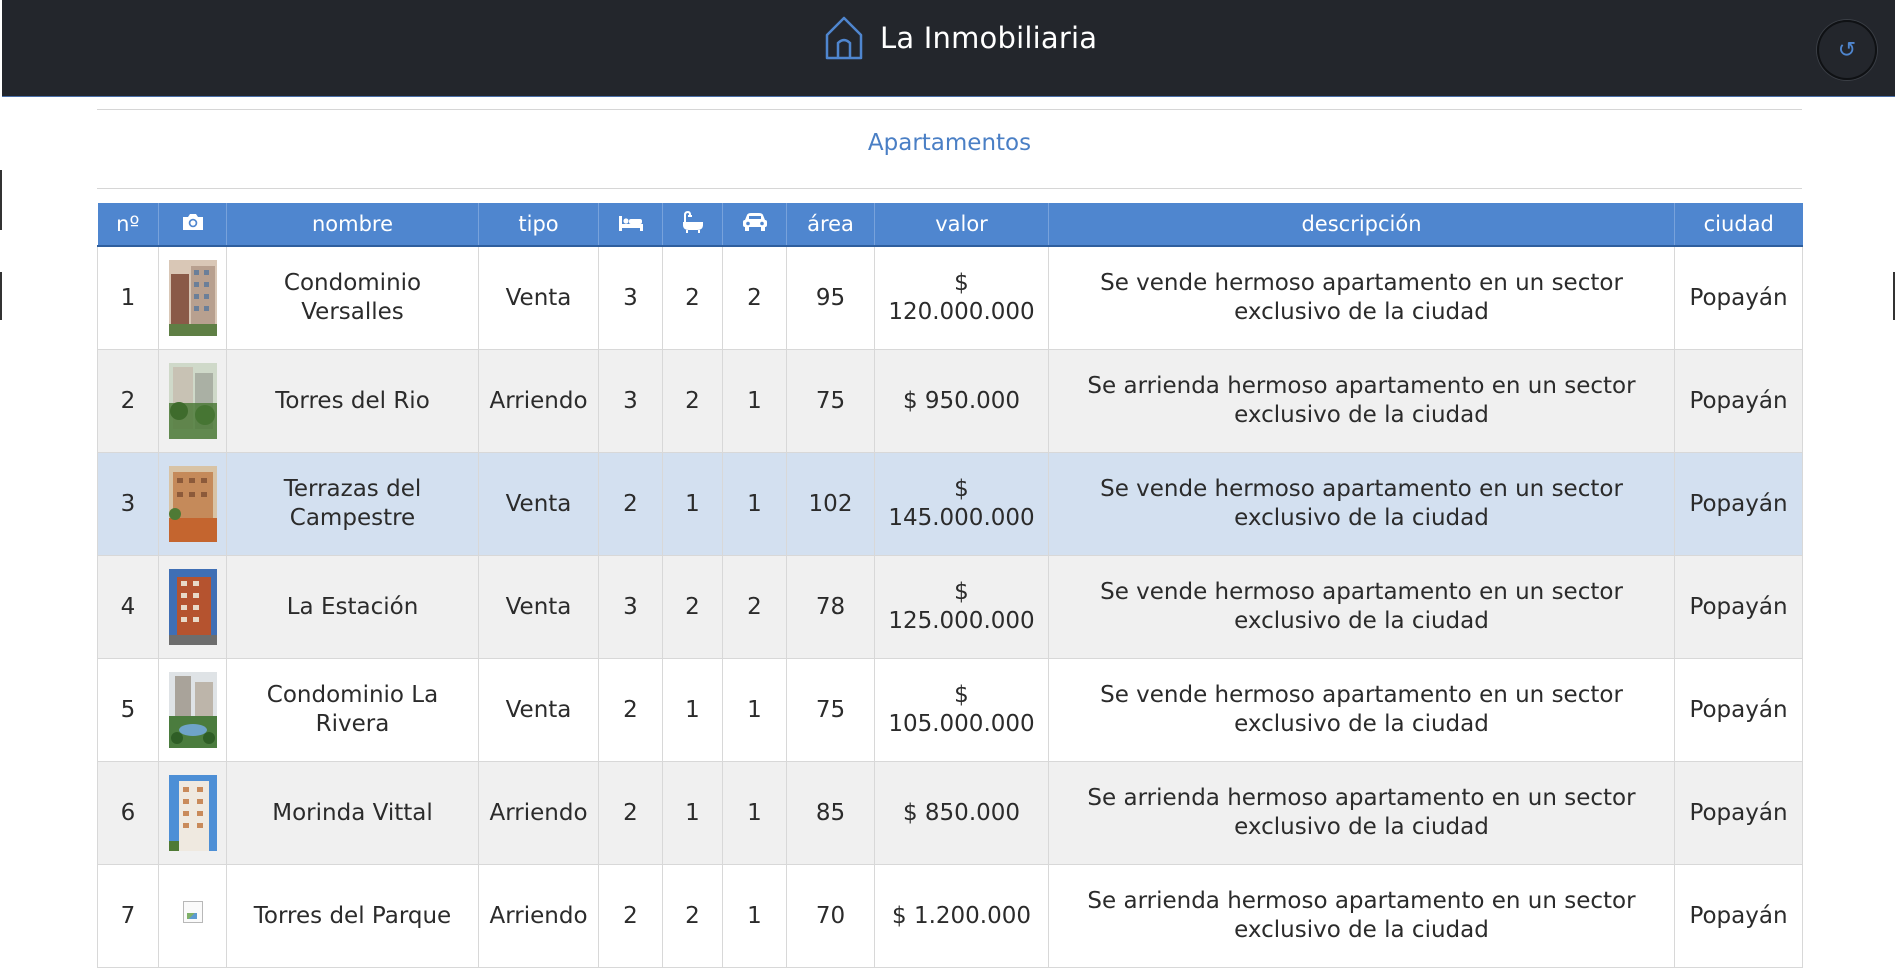 The image size is (1895, 968). Describe the element at coordinates (754, 297) in the screenshot. I see `cell-parking: 2` at that location.